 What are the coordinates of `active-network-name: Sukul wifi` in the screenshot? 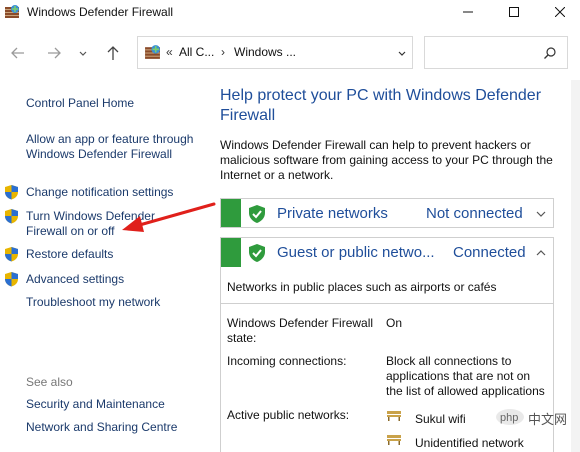 It's located at (440, 419).